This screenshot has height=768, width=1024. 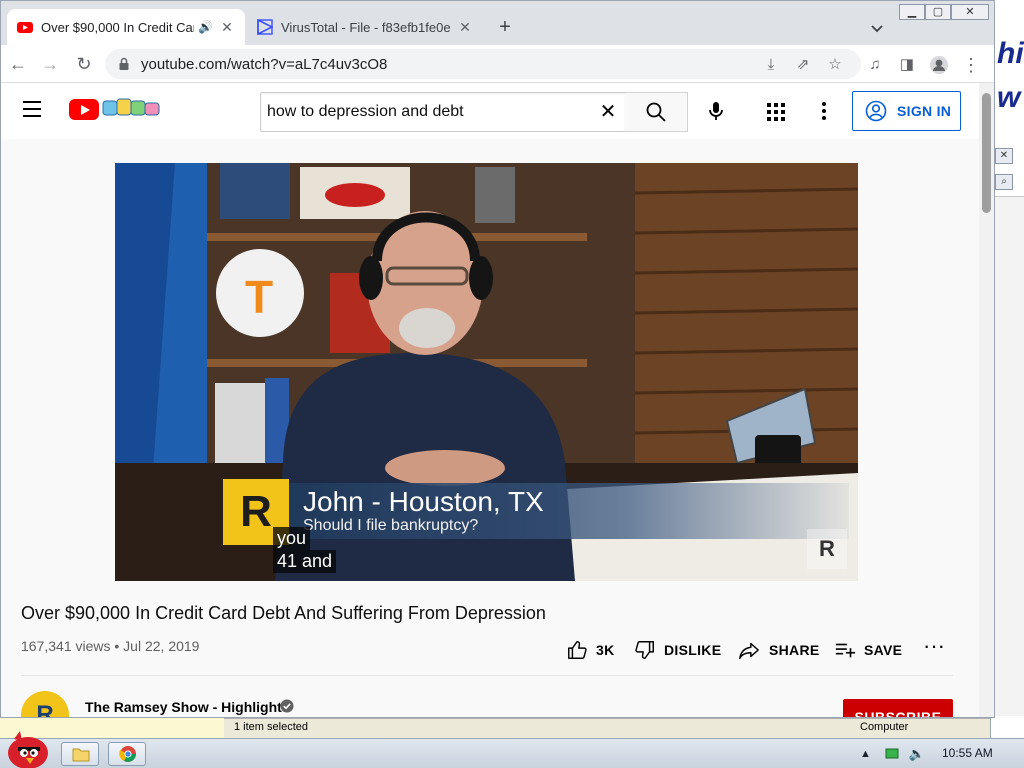 I want to click on taskbar-chrome-button, so click(x=127, y=754).